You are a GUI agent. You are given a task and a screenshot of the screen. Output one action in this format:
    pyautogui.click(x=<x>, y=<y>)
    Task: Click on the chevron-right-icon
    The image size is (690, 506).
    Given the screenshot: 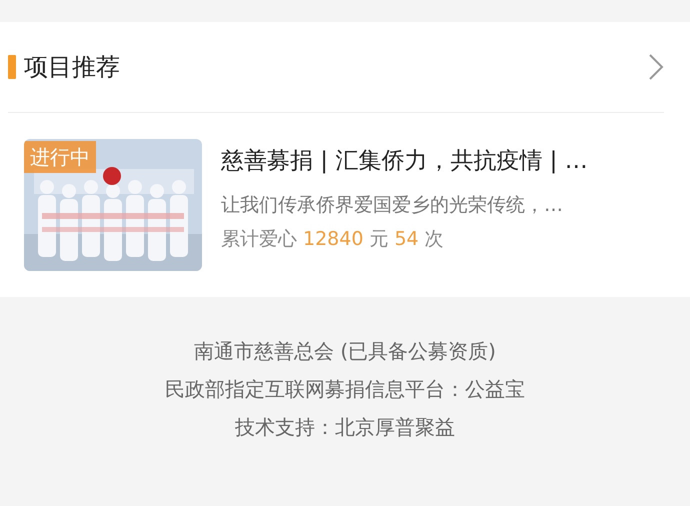 What is the action you would take?
    pyautogui.click(x=656, y=67)
    